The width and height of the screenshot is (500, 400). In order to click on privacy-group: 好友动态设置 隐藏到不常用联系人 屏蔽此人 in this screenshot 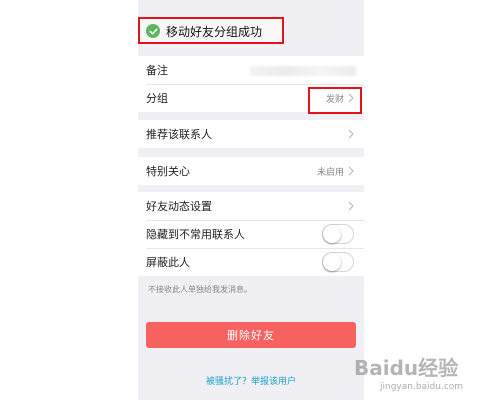, I will do `click(251, 234)`.